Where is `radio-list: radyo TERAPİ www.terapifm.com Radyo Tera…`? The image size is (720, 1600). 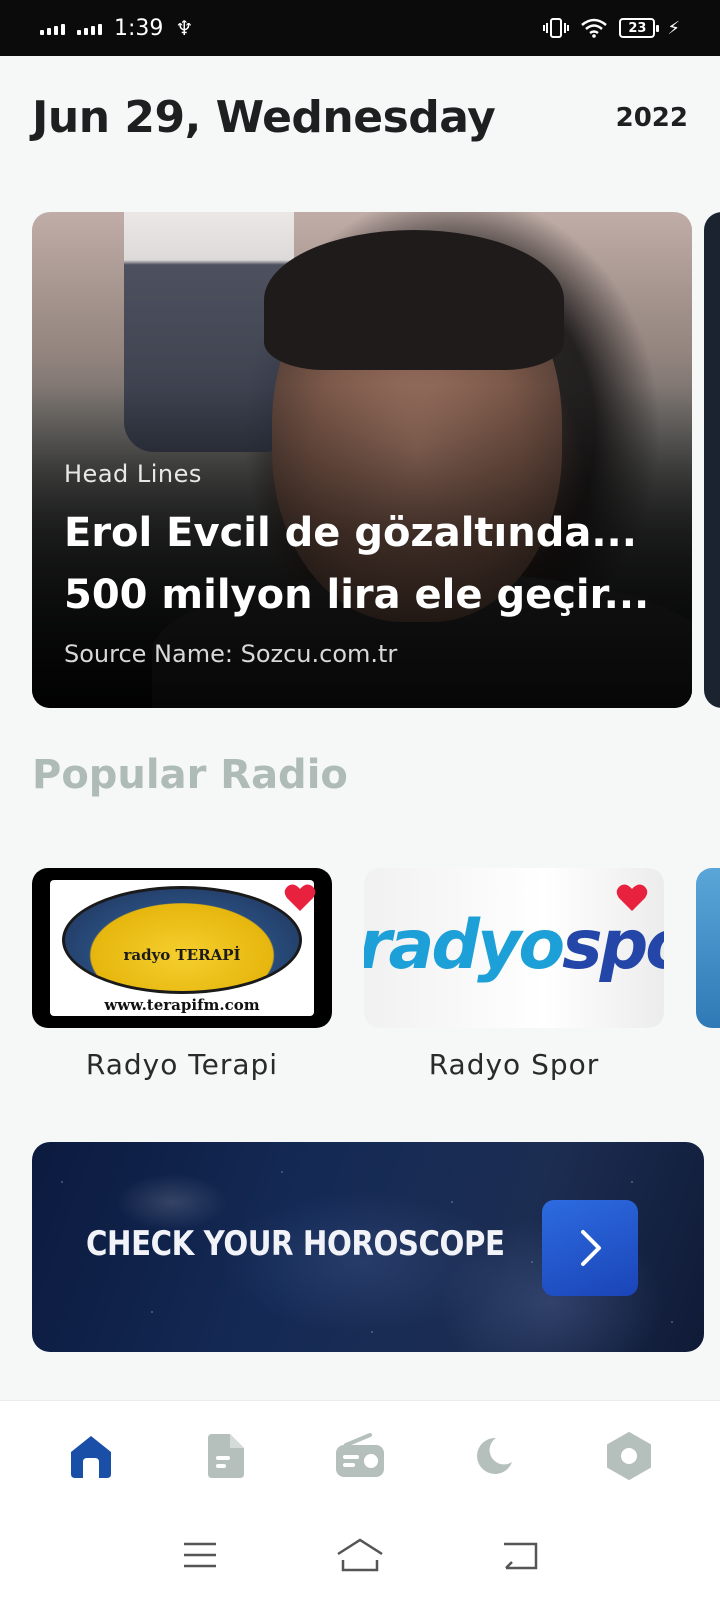
radio-list: radyo TERAPİ www.terapifm.com Radyo Tera… is located at coordinates (376, 978).